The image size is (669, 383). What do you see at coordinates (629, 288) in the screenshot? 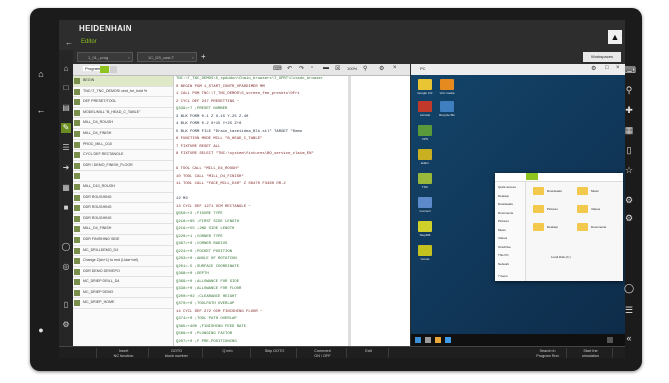
I see `side-power-icon: ◯` at bounding box center [629, 288].